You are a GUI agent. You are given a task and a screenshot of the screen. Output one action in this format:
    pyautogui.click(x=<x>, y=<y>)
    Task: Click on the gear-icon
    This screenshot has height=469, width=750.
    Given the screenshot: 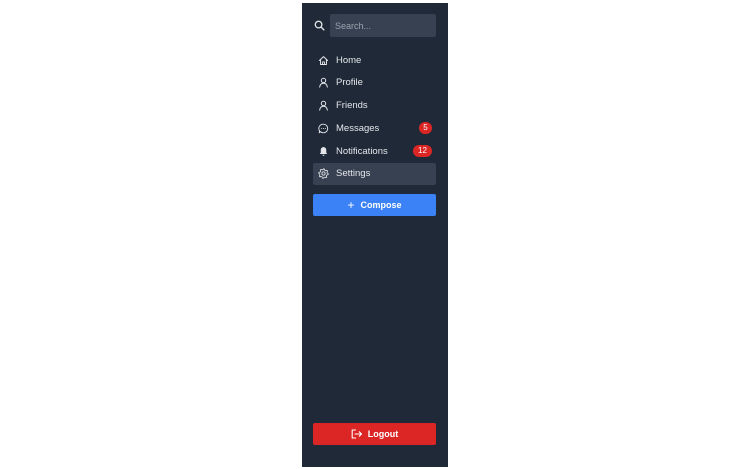 What is the action you would take?
    pyautogui.click(x=323, y=174)
    